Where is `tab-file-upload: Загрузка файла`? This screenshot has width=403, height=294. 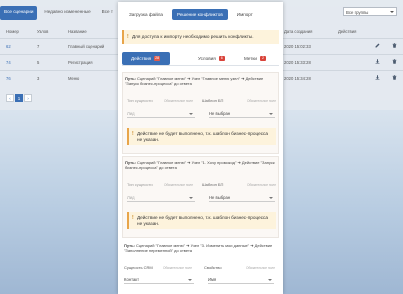 tab-file-upload: Загрузка файла is located at coordinates (146, 14).